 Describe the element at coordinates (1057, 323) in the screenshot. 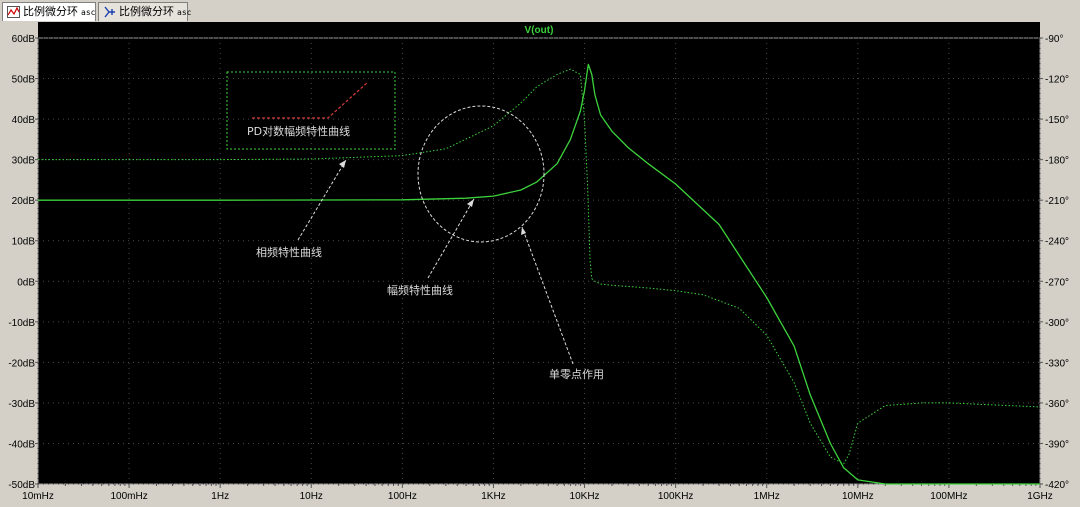

I see `y-right-tick-label: -300°` at that location.